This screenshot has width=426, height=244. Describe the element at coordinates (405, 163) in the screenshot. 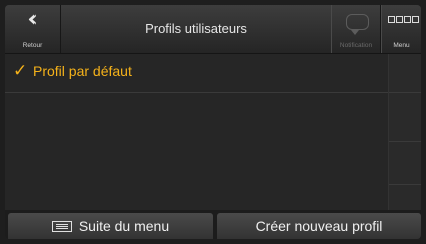

I see `scroll-down-area` at that location.